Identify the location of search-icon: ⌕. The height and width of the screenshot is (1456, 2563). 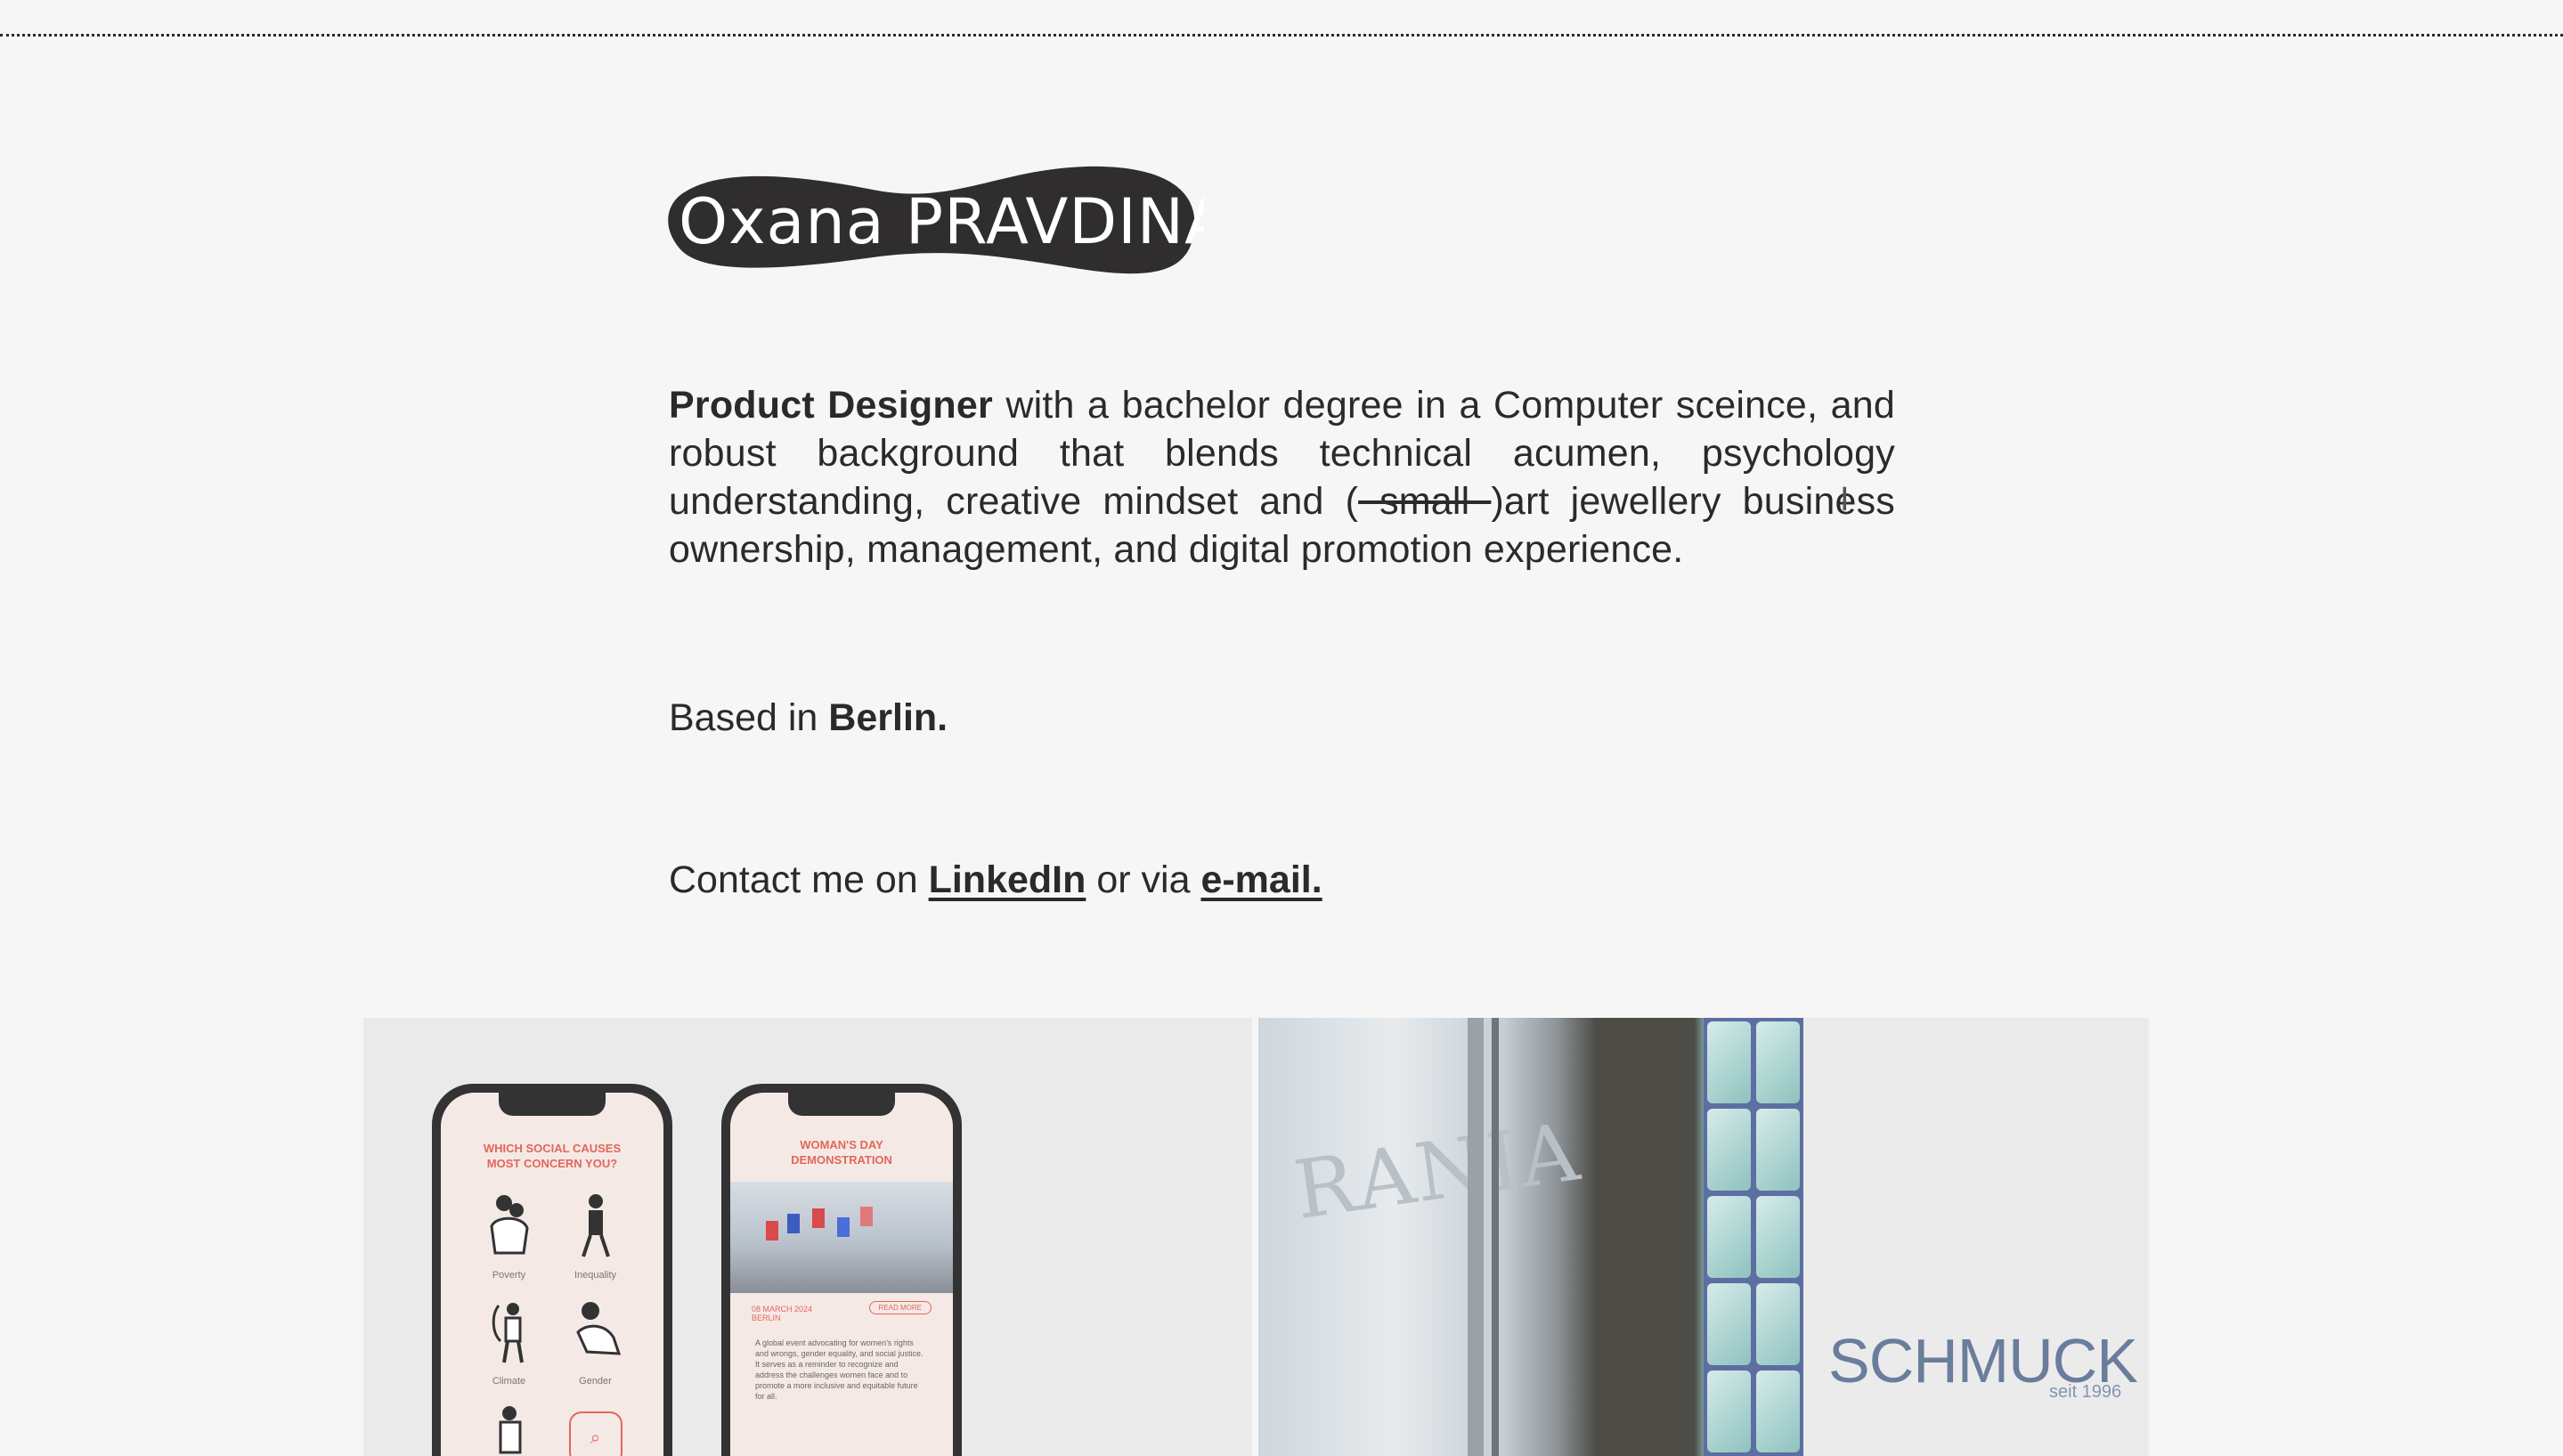
(595, 1433).